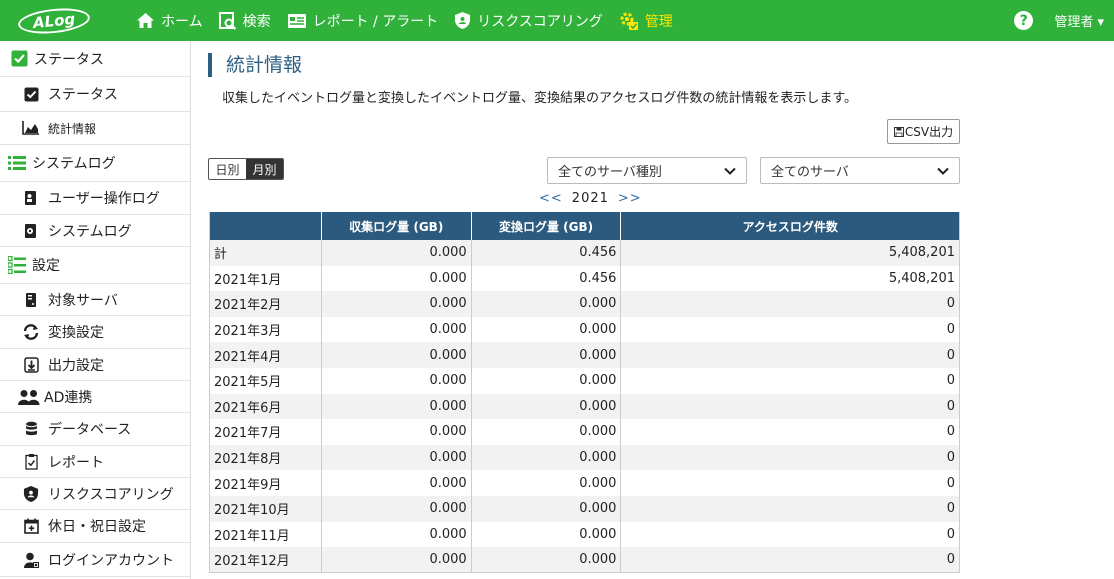 This screenshot has width=1114, height=579. I want to click on col-header-converted: 変換ログ量 (GB), so click(546, 226).